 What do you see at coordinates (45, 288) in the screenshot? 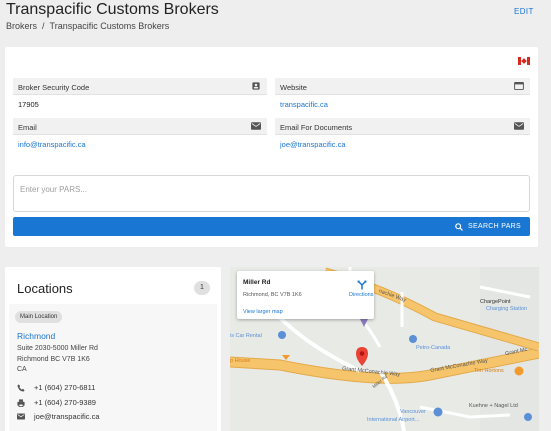
I see `locations-title: Locations` at bounding box center [45, 288].